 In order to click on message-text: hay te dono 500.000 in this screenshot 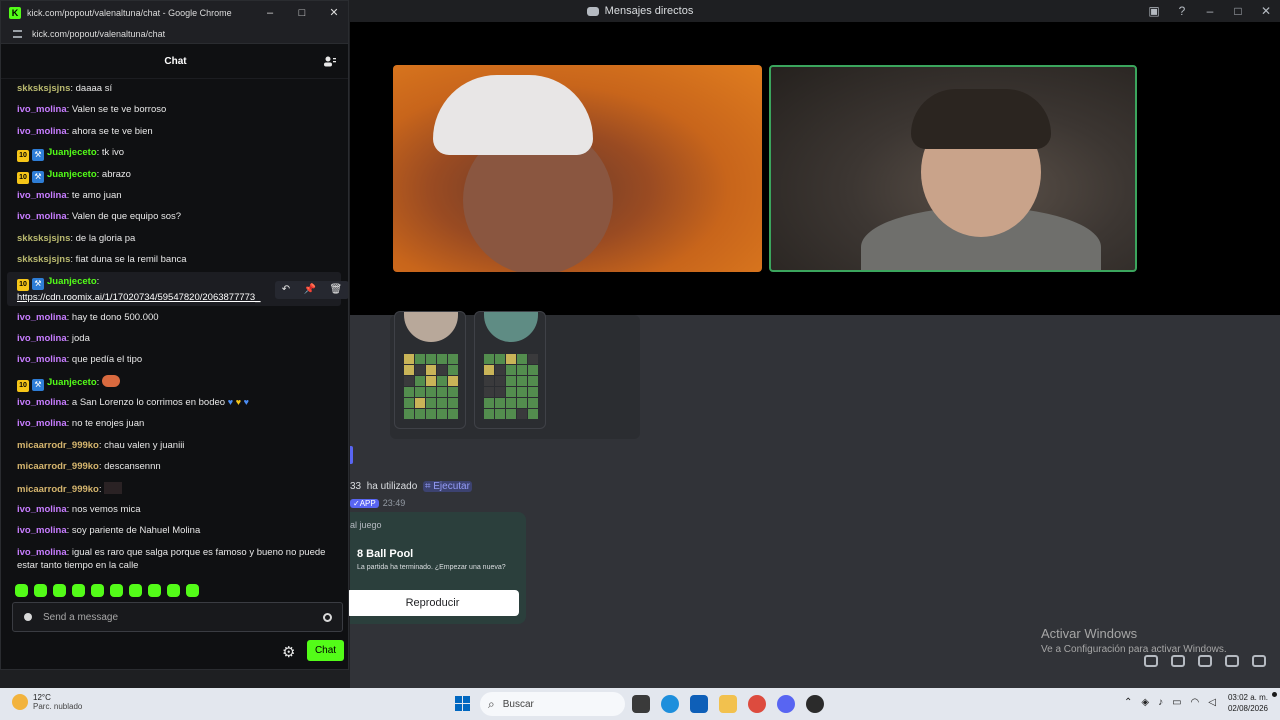, I will do `click(115, 317)`.